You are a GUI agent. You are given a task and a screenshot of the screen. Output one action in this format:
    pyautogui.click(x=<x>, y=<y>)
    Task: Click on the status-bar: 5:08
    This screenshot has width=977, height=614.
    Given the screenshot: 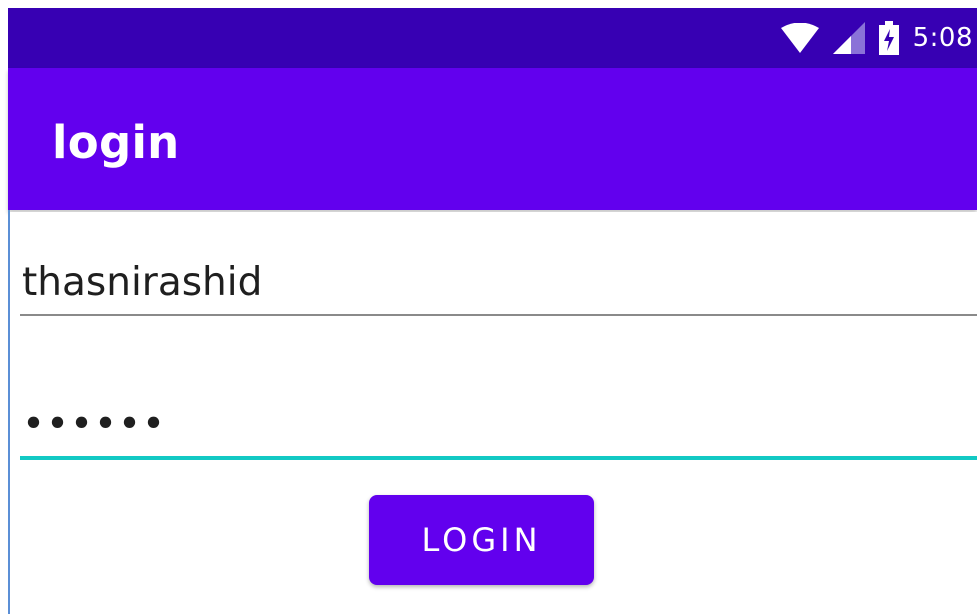 What is the action you would take?
    pyautogui.click(x=492, y=38)
    